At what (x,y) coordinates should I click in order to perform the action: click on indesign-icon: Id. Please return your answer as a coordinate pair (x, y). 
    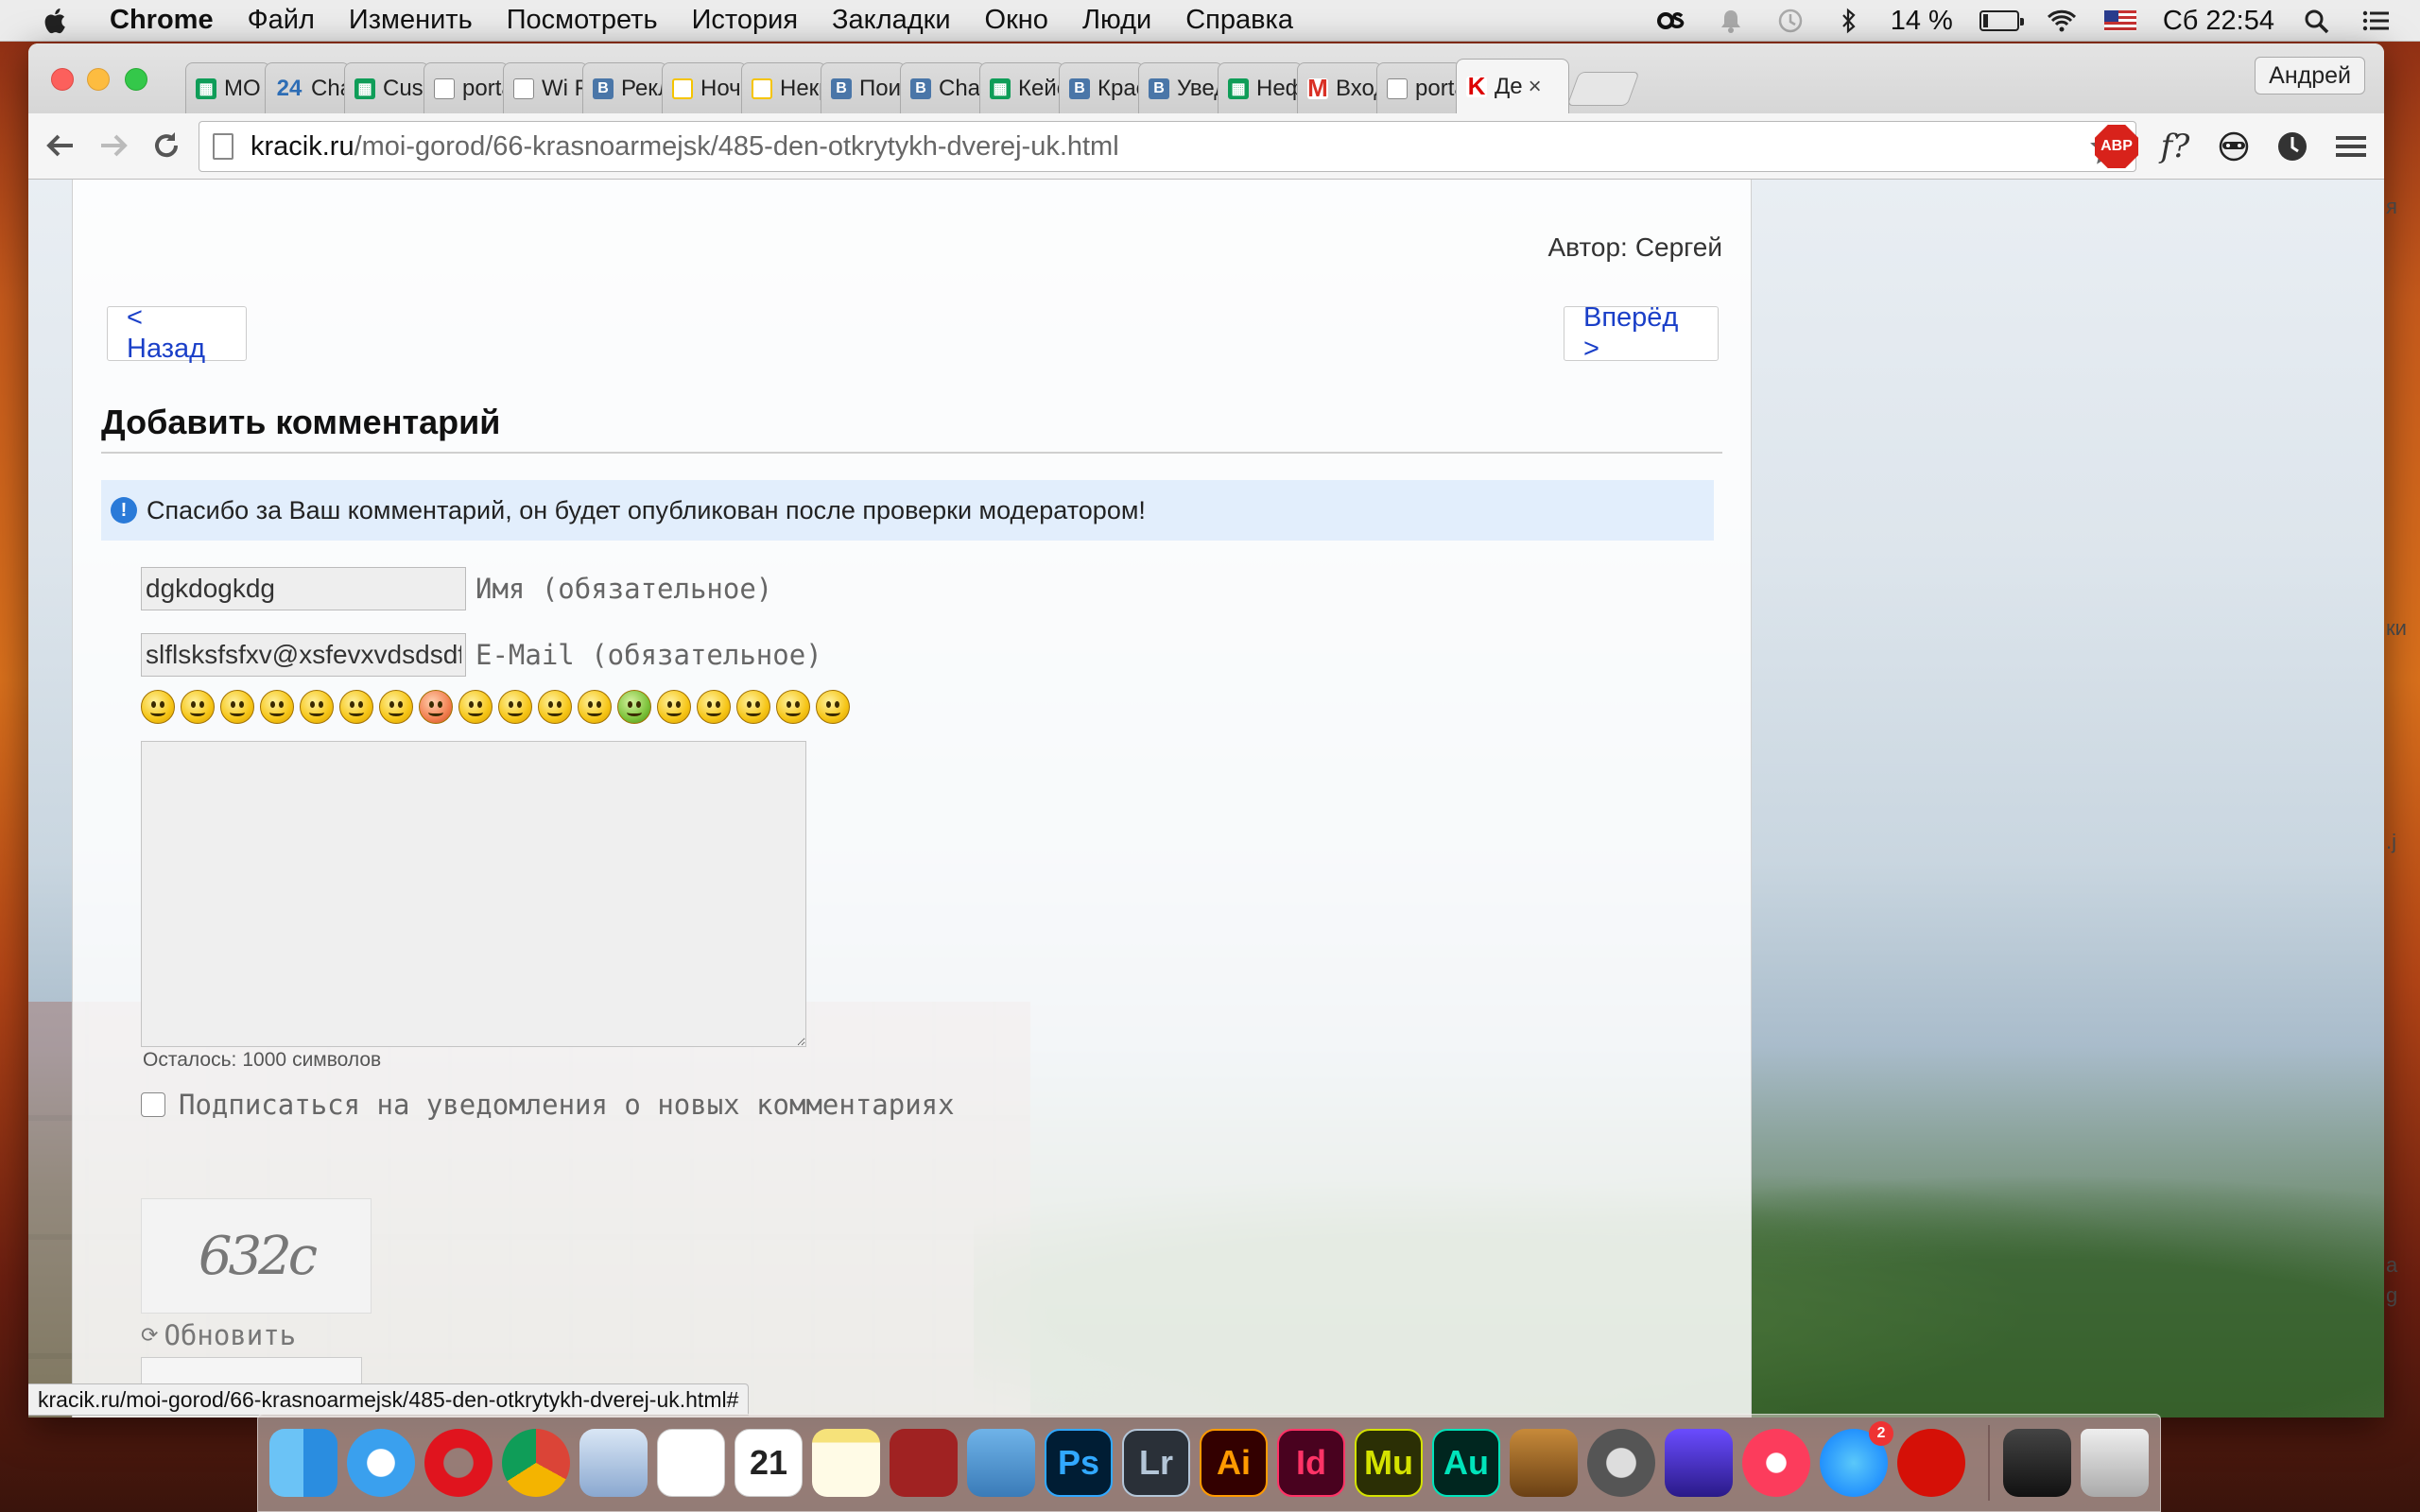
    Looking at the image, I should click on (1311, 1463).